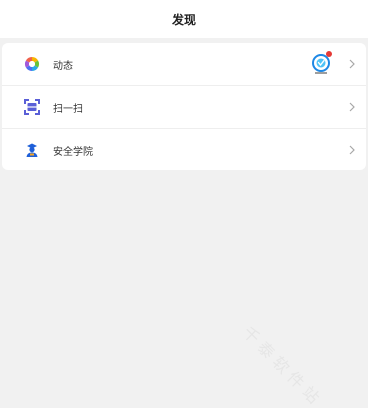 The width and height of the screenshot is (368, 408). I want to click on page-title: 发现, so click(183, 19).